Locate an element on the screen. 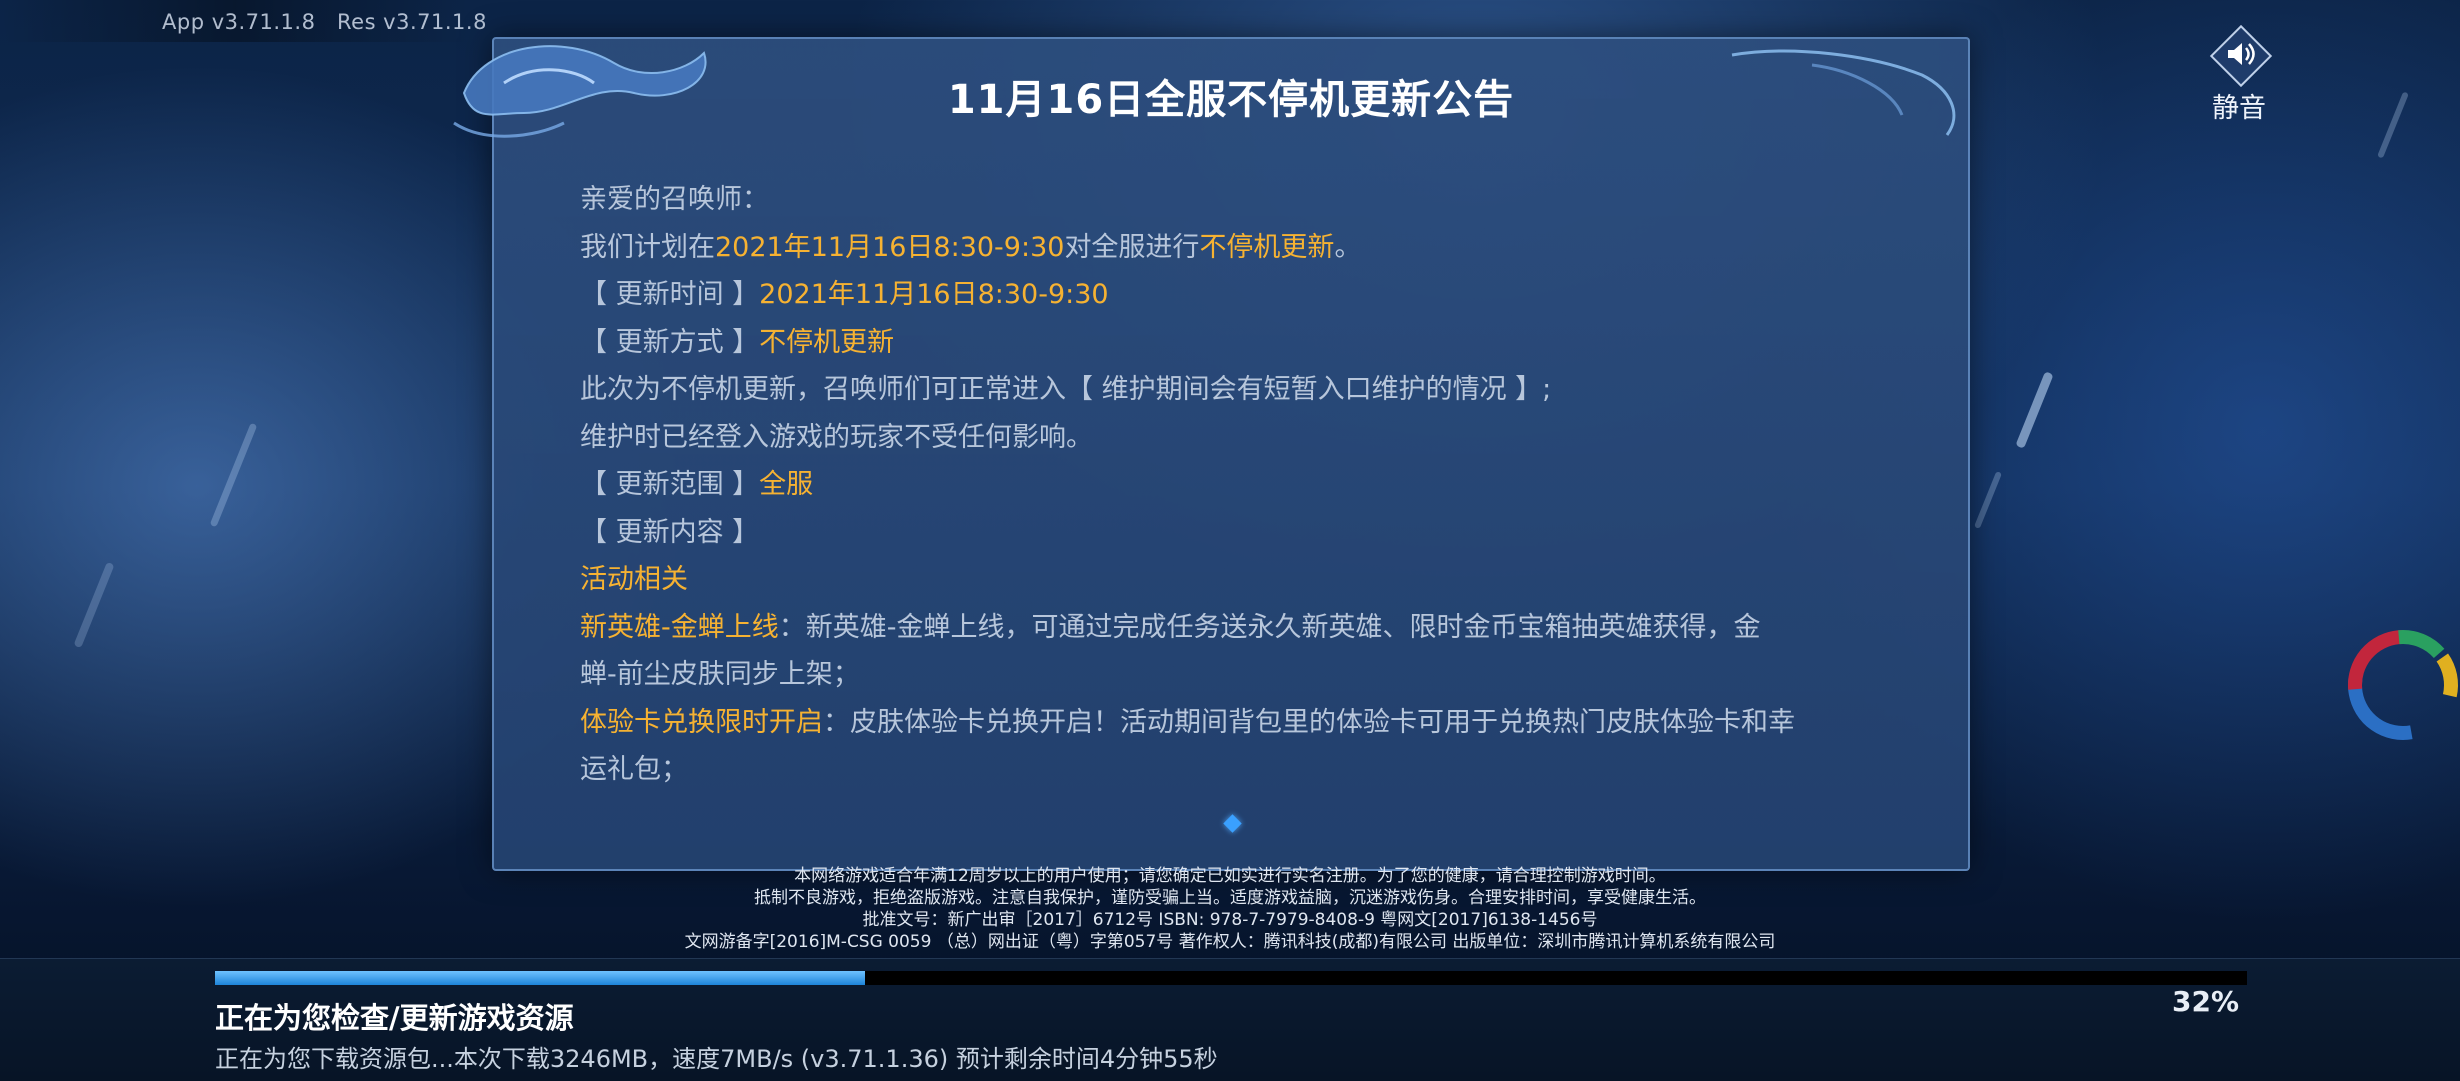 Image resolution: width=2460 pixels, height=1081 pixels. update-content-label: 【 更新内容 】 is located at coordinates (670, 532).